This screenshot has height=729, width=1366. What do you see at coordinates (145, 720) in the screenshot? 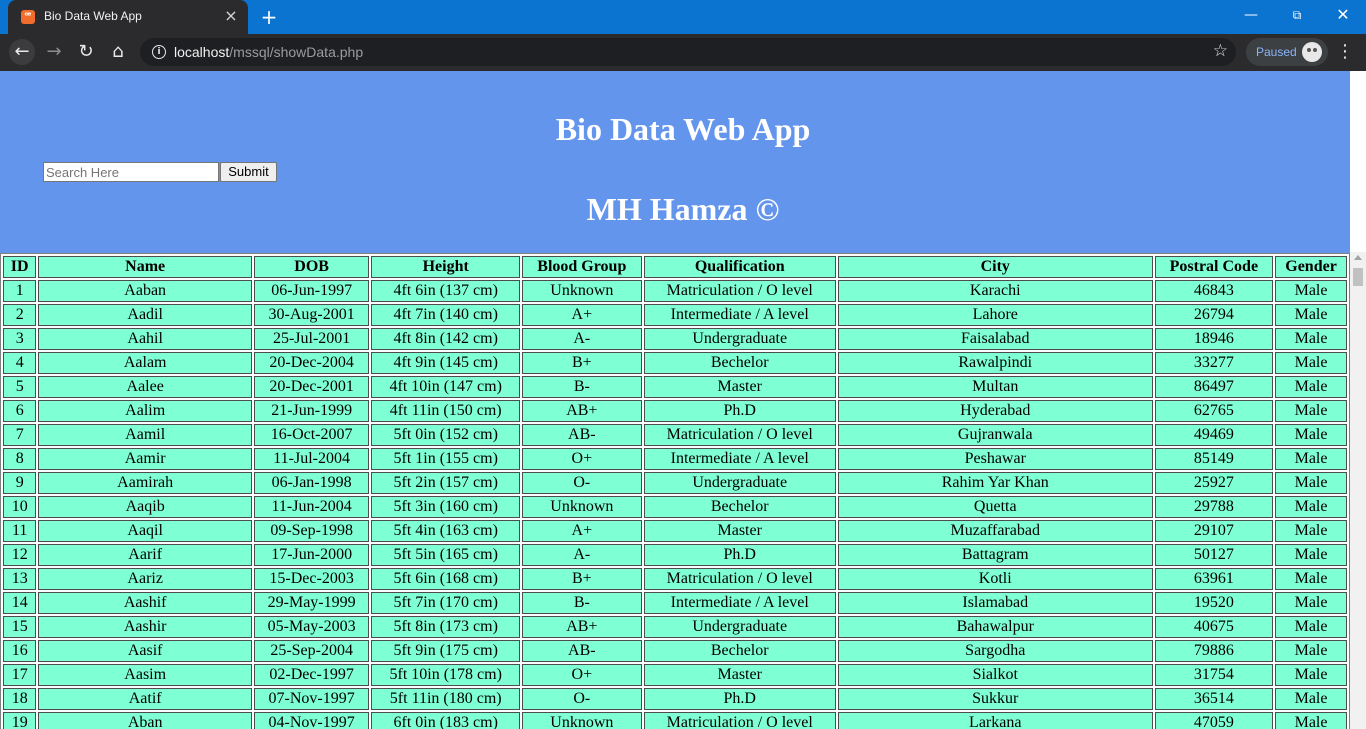
I see `table-cell: Aban` at bounding box center [145, 720].